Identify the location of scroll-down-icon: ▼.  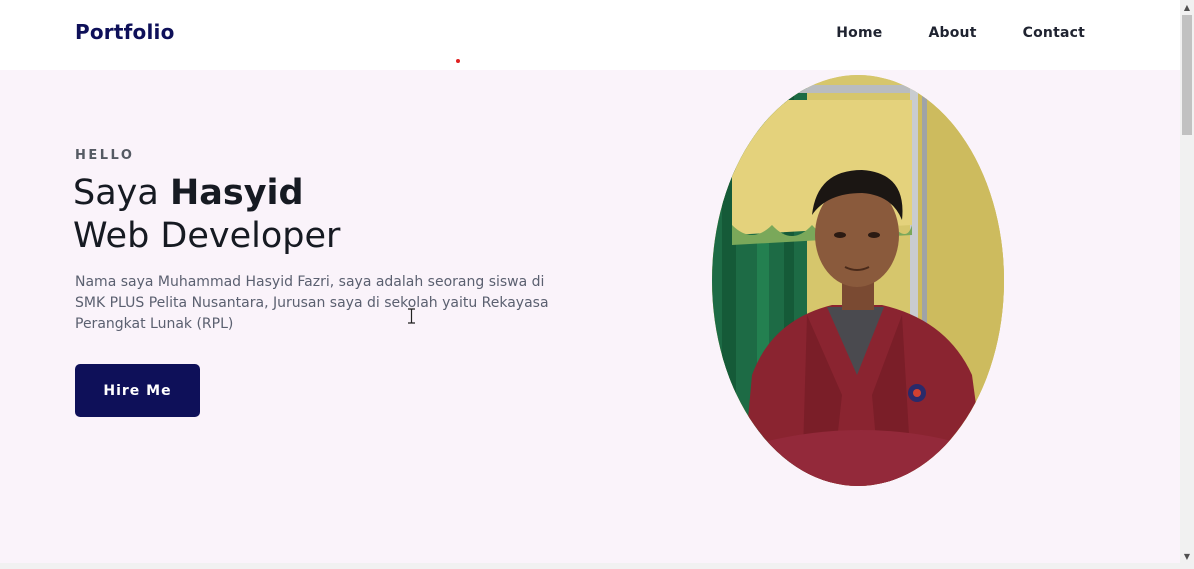
(1187, 556).